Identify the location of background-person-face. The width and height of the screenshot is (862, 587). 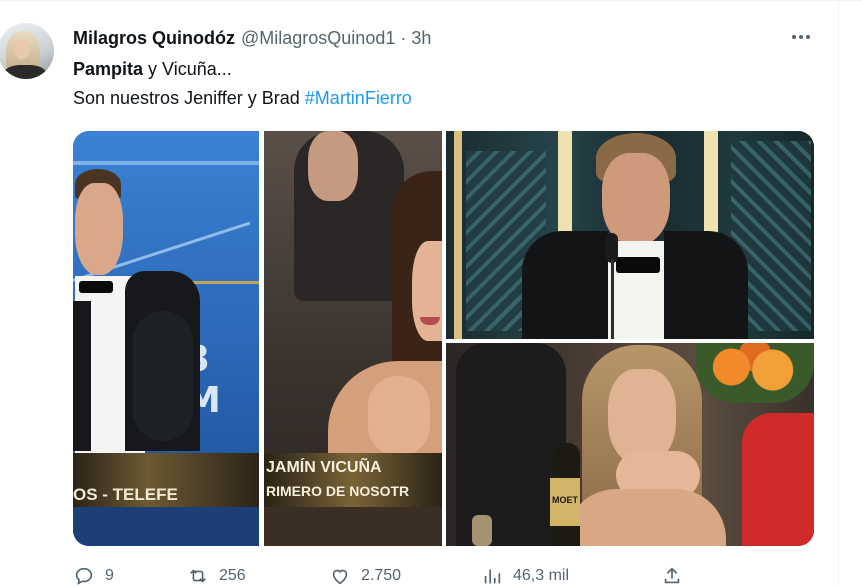
(333, 166).